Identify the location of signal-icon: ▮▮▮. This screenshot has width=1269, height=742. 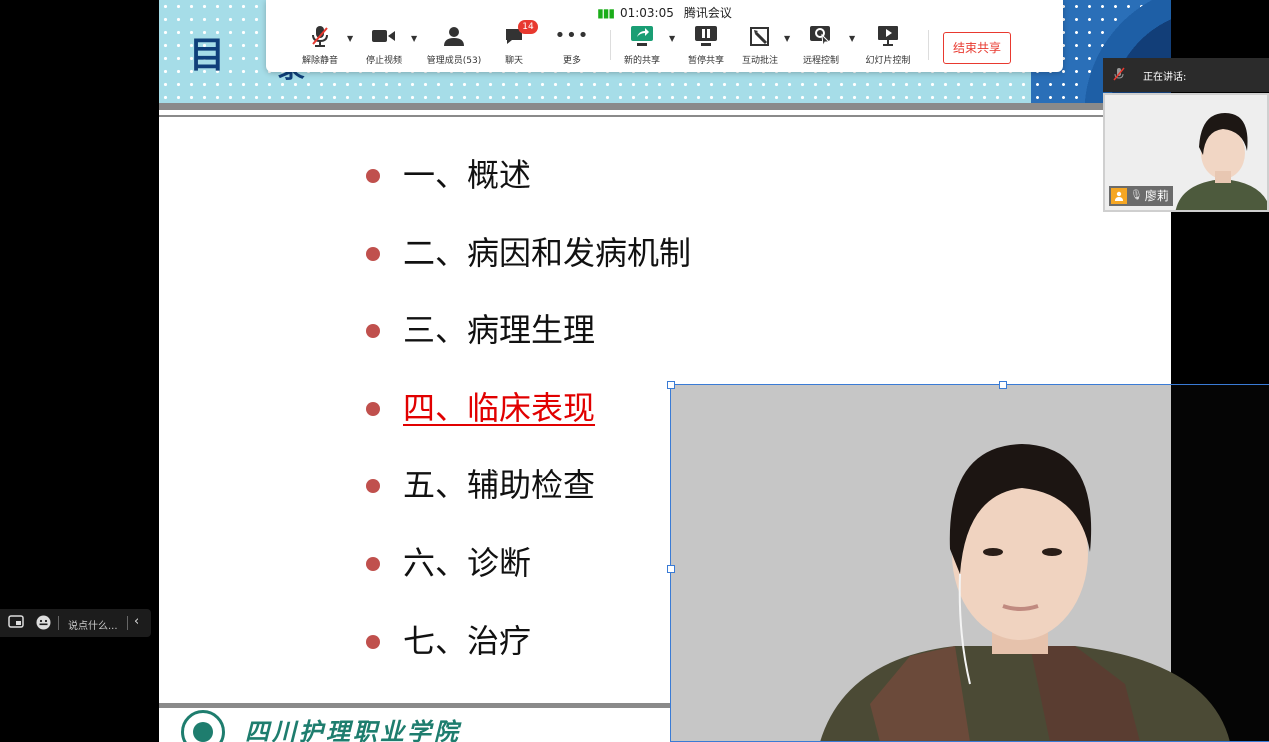
(606, 13).